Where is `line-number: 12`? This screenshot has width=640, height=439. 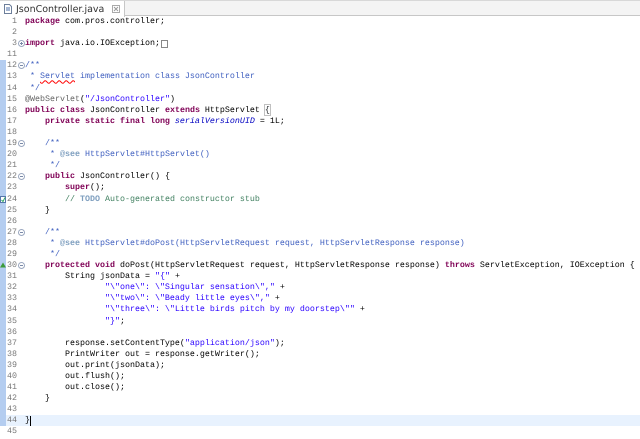 line-number: 12 is located at coordinates (12, 66).